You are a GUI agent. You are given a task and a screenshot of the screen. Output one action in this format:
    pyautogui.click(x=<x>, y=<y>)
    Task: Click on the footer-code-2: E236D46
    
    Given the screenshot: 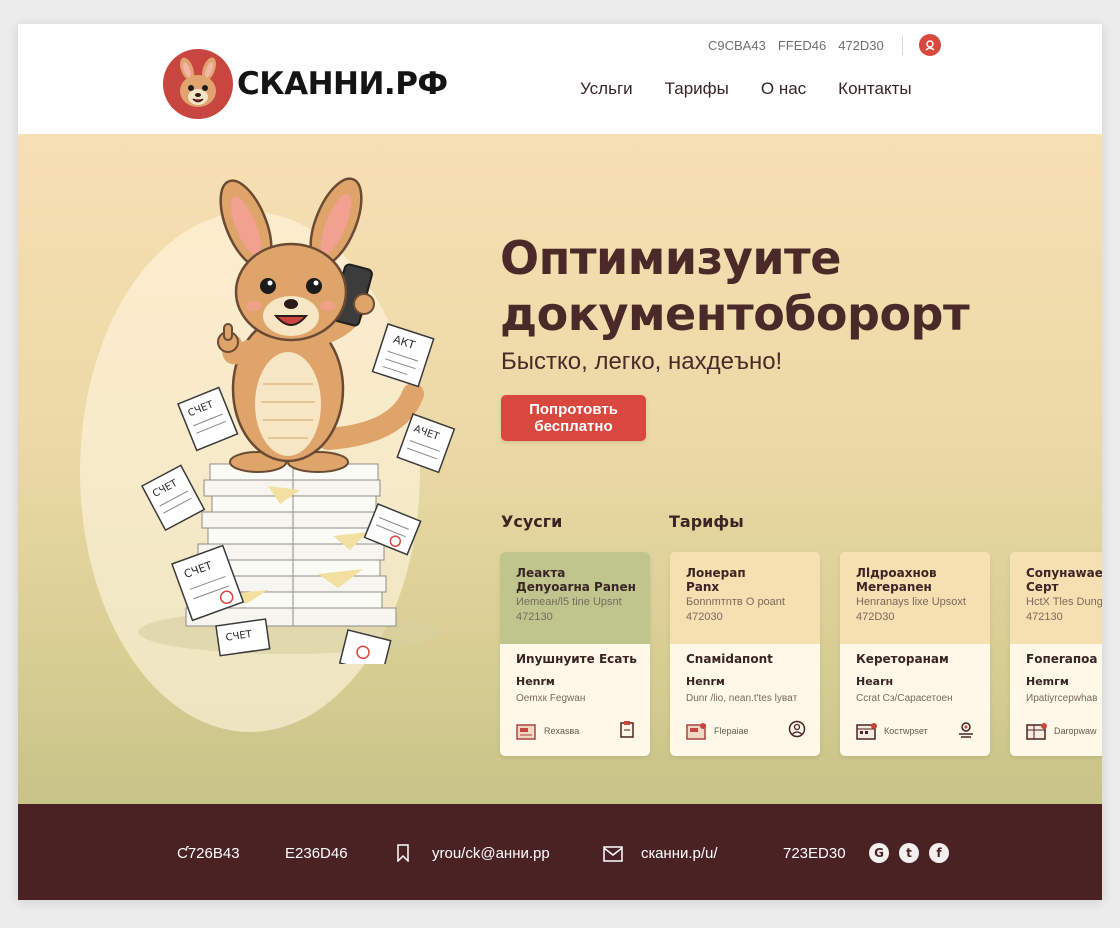 What is the action you would take?
    pyautogui.click(x=316, y=853)
    